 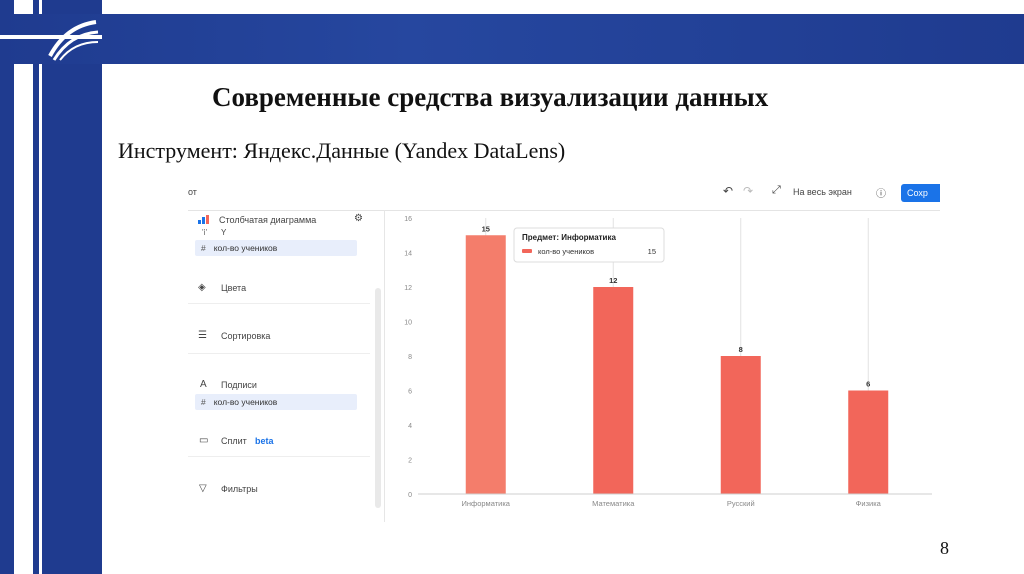 What do you see at coordinates (613, 503) in the screenshot?
I see `x-tick-label: Математика` at bounding box center [613, 503].